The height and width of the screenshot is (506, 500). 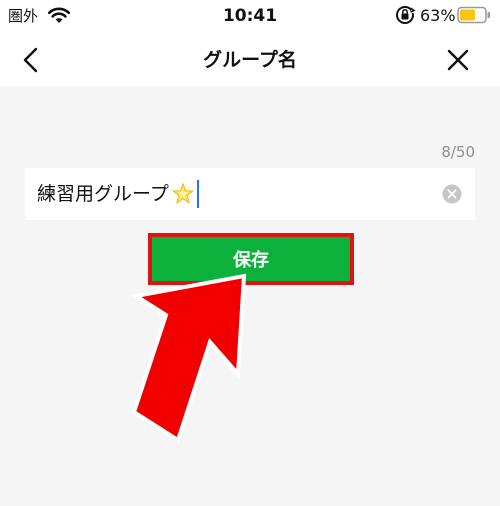 What do you see at coordinates (452, 194) in the screenshot?
I see `clear-circle-icon` at bounding box center [452, 194].